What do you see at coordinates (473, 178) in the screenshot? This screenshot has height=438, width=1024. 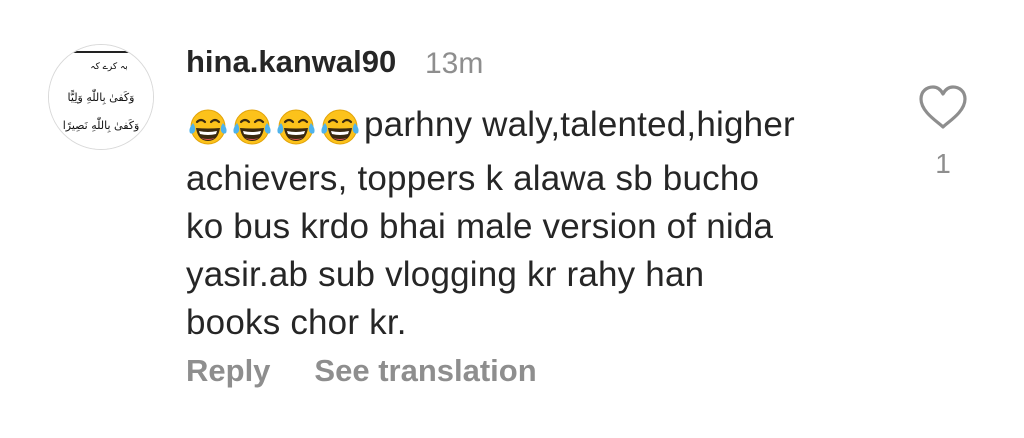 I see `comment-text-line: achievers, toppers k alawa sb bucho` at bounding box center [473, 178].